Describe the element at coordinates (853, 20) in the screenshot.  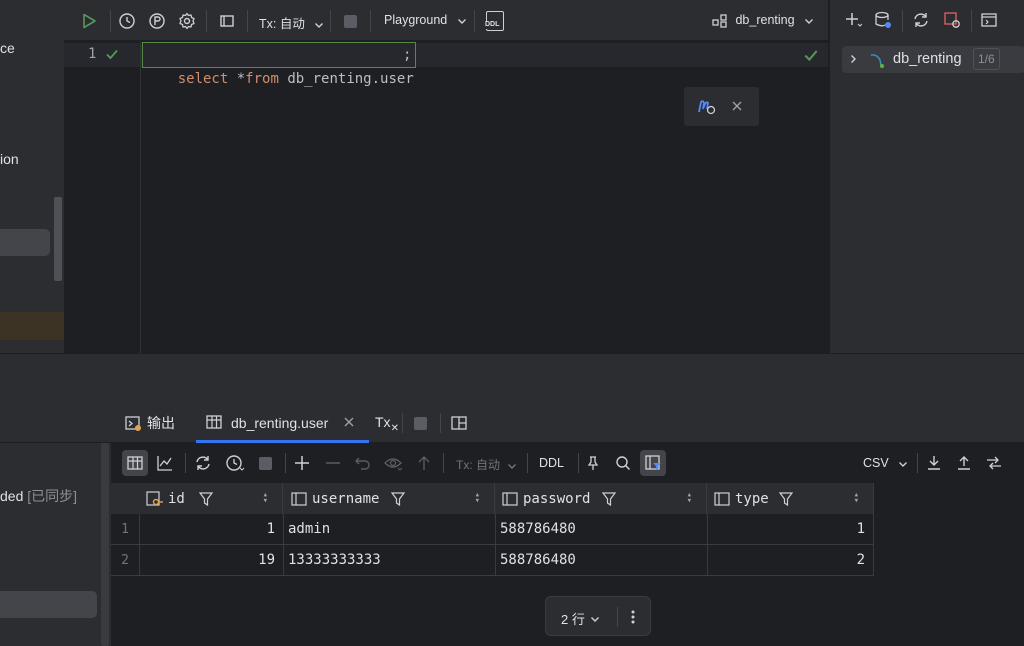
I see `add-icon` at that location.